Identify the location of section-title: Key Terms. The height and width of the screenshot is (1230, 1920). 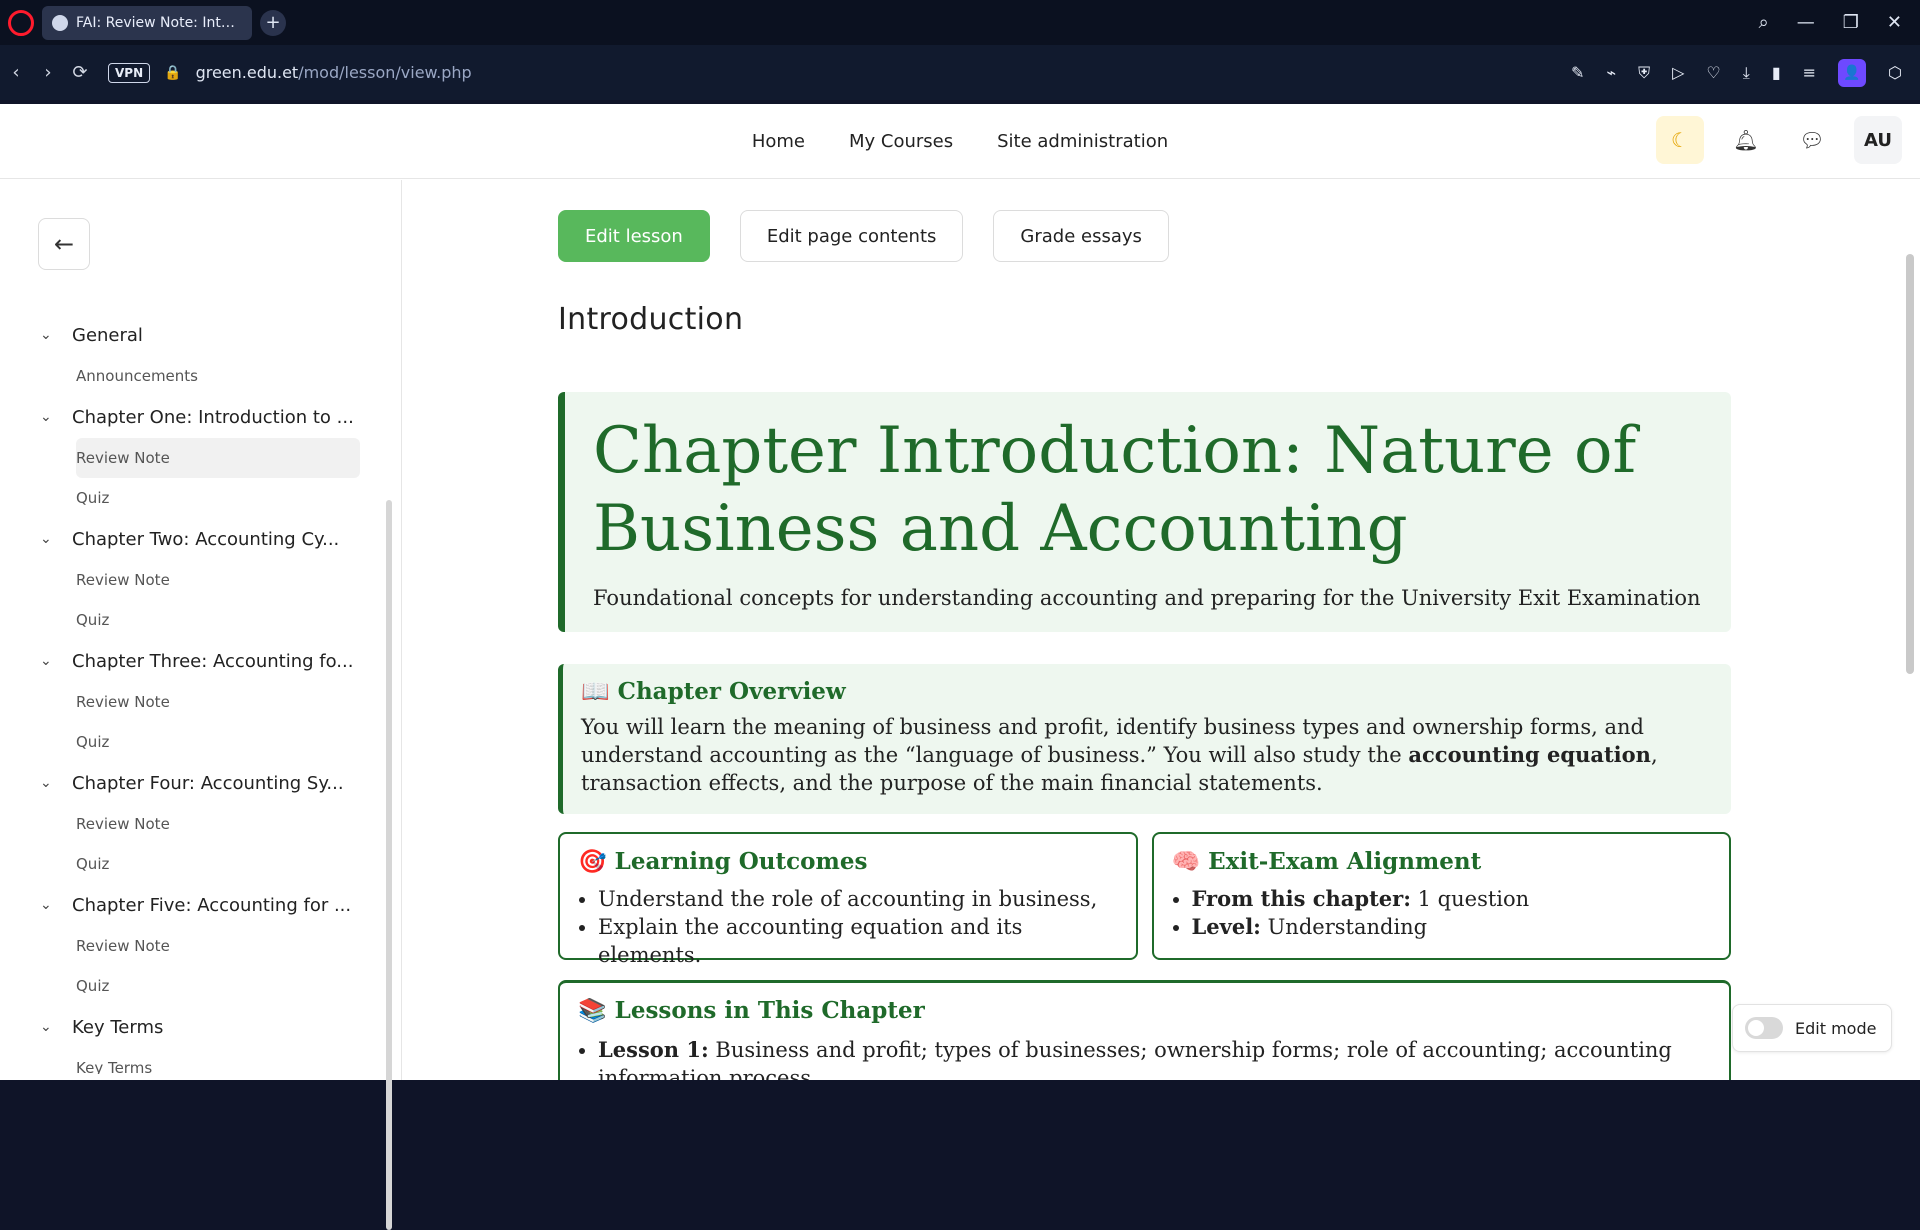
(118, 1027).